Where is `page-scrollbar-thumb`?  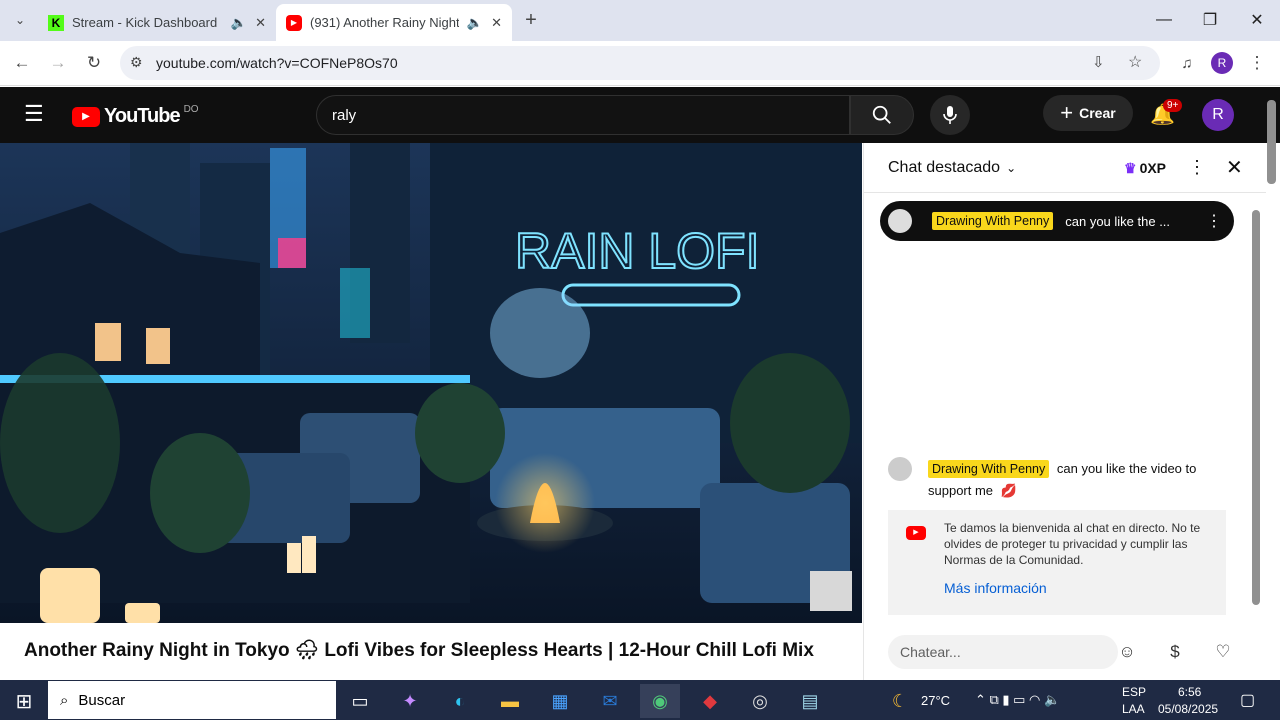
page-scrollbar-thumb is located at coordinates (1271, 142).